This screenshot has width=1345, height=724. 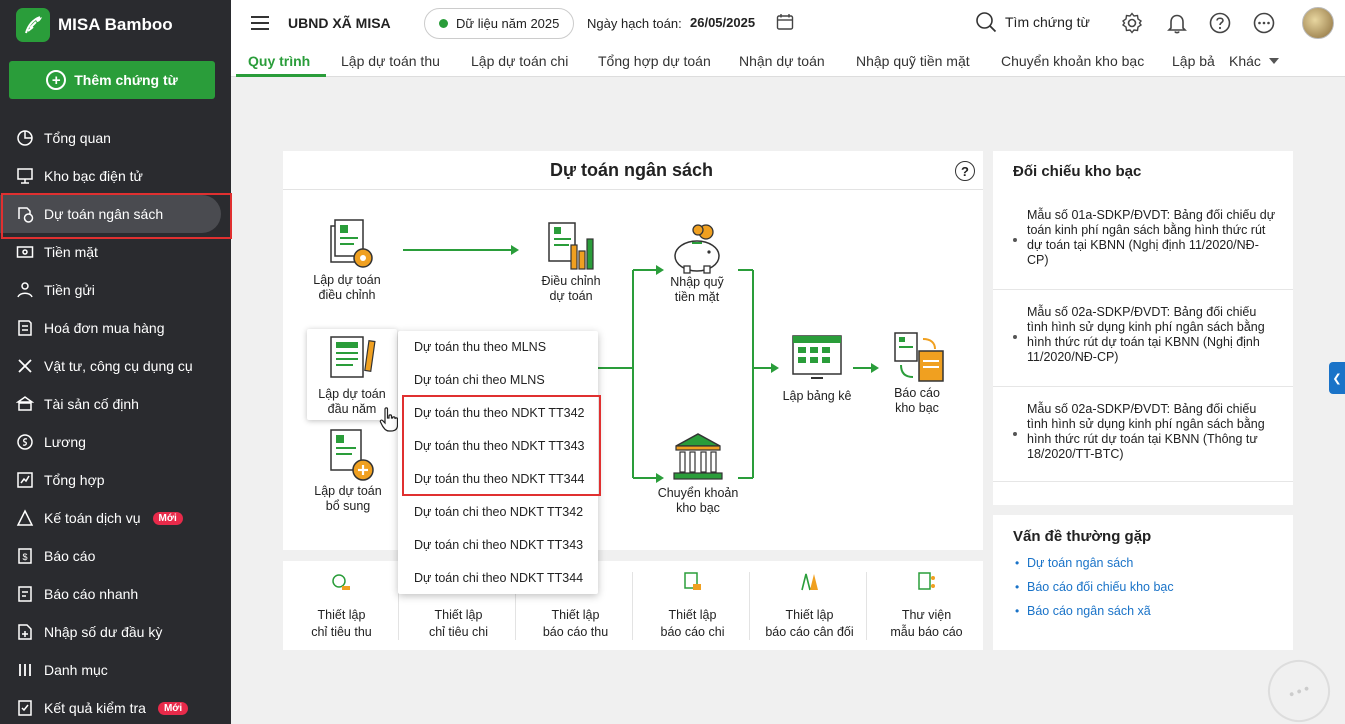 I want to click on tab-8: Khác, so click(x=1245, y=61).